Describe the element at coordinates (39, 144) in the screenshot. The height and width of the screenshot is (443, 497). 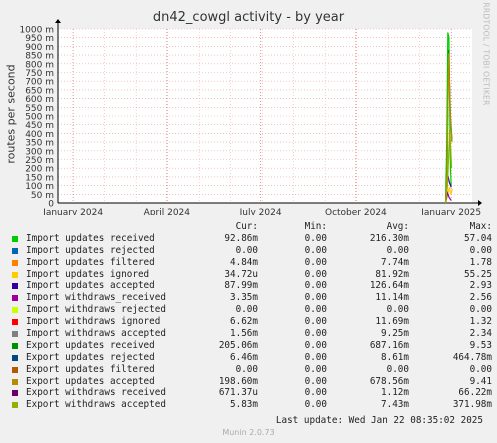
I see `y-tick-label: 350 m` at that location.